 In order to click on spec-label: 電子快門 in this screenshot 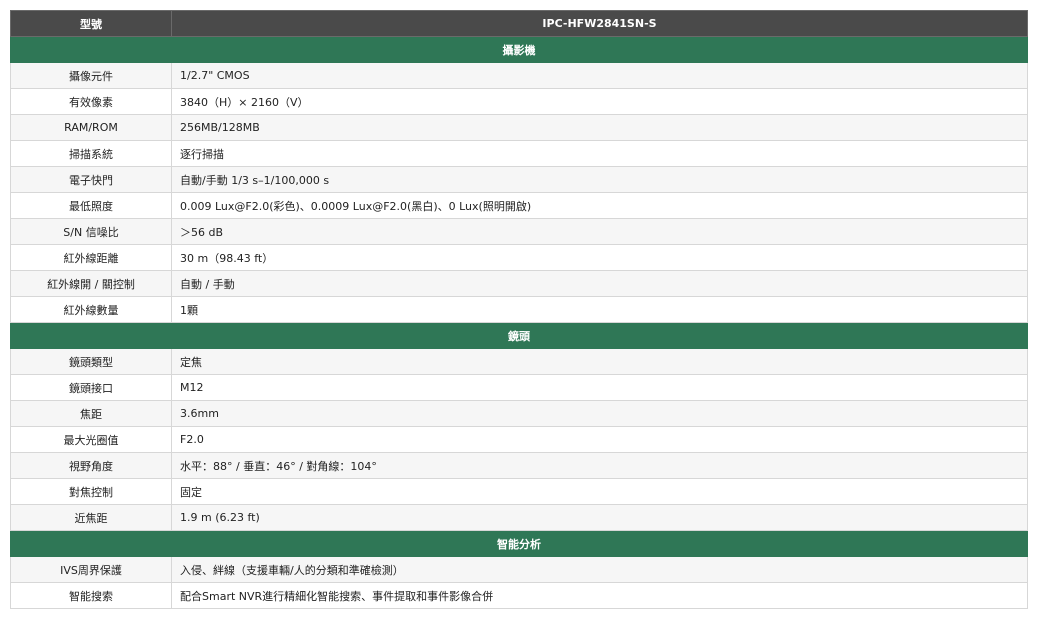, I will do `click(91, 179)`.